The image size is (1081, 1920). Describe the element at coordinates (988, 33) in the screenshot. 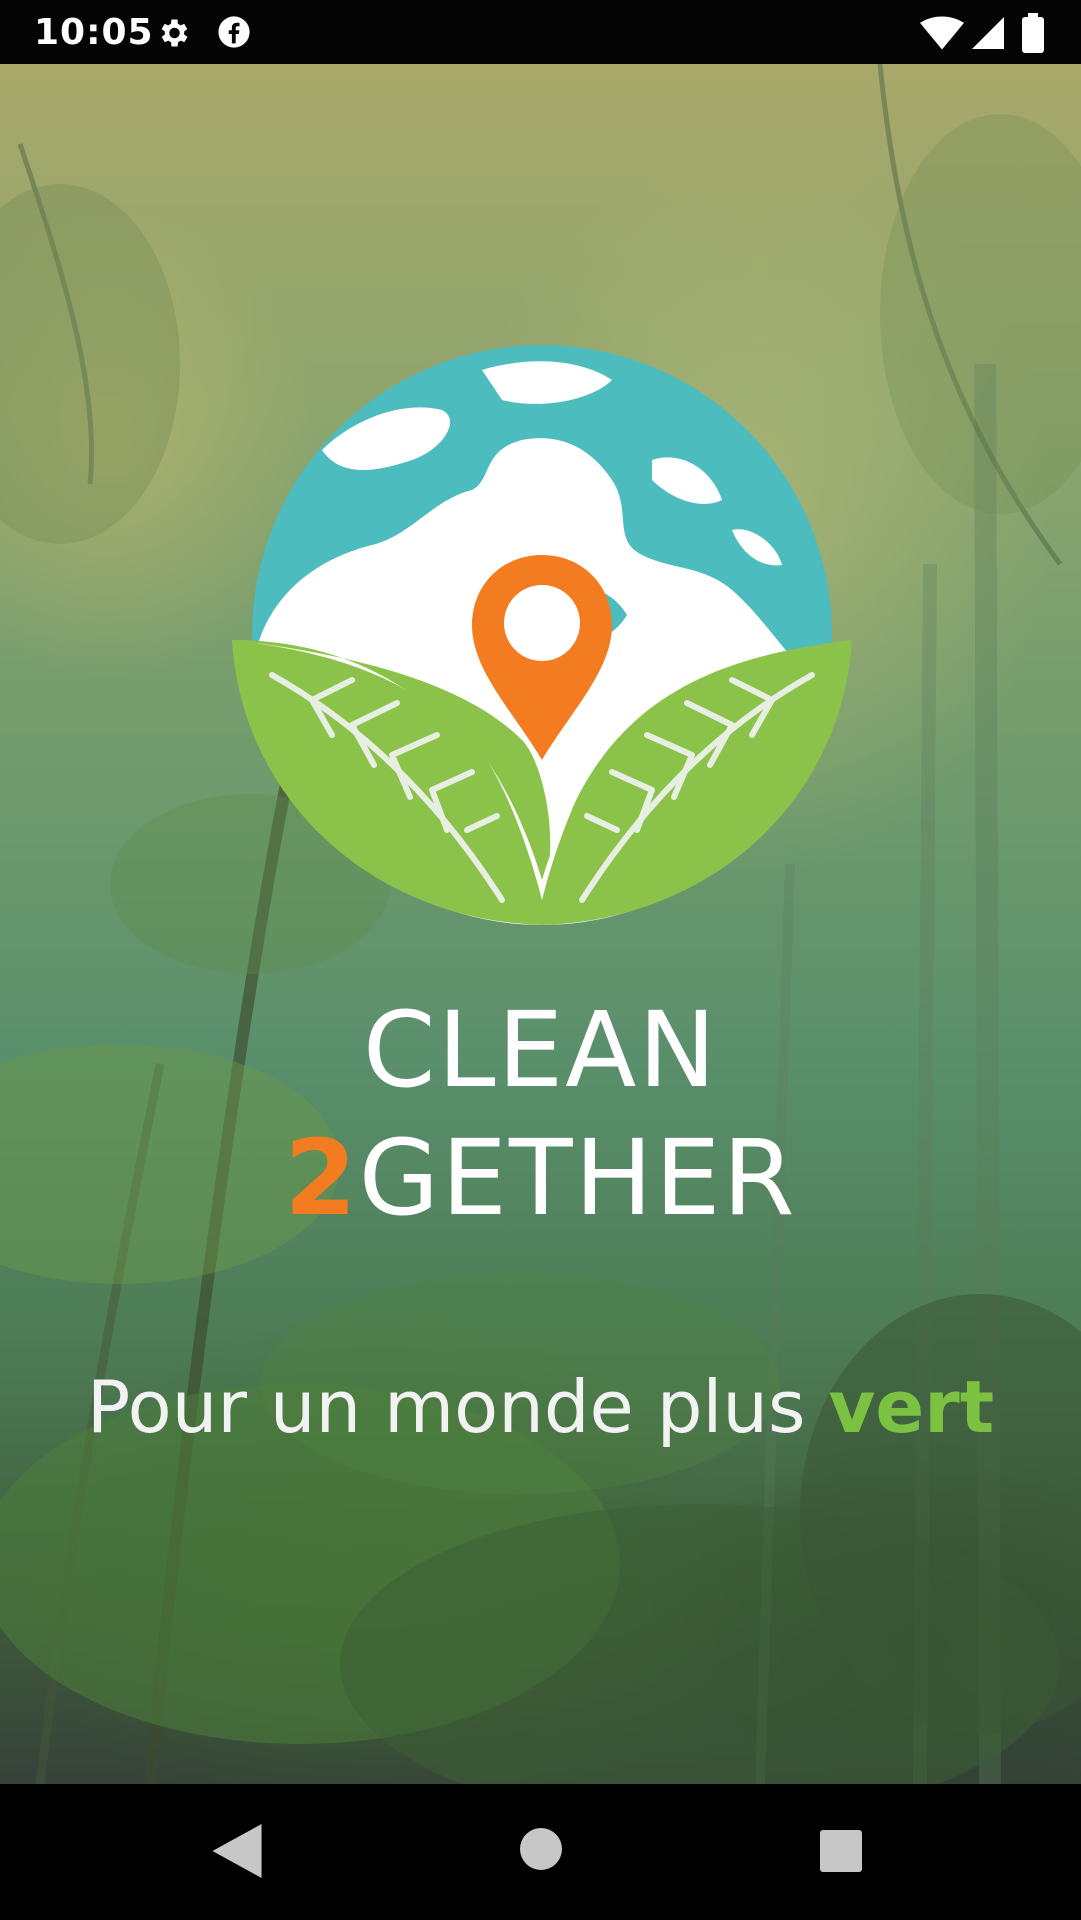

I see `signal-icon` at that location.